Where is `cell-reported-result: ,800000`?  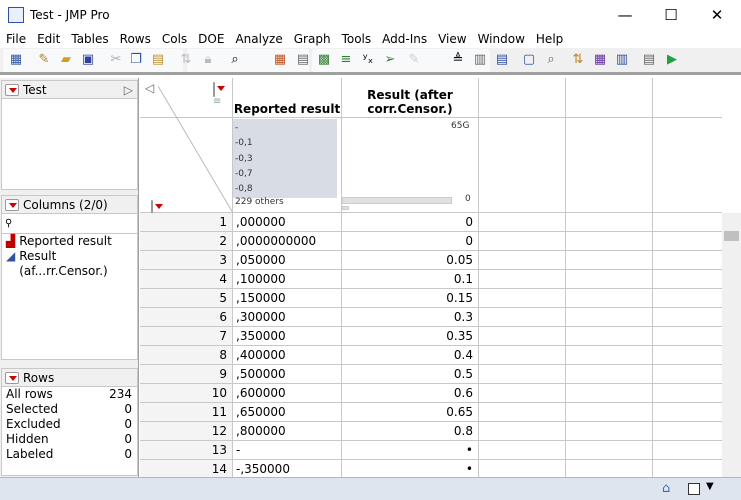
cell-reported-result: ,800000 is located at coordinates (287, 431).